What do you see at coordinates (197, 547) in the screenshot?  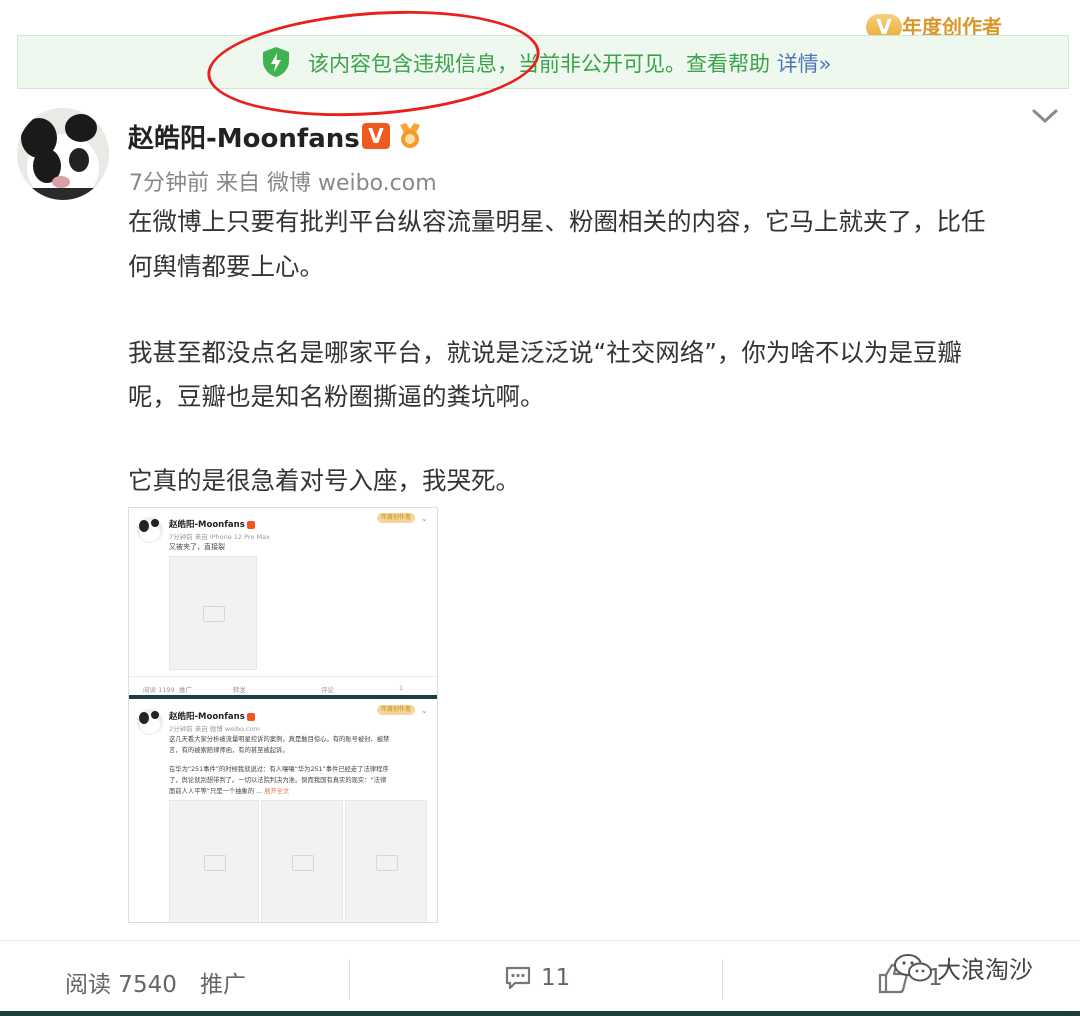 I see `embedded-text: 又被夹了，直接裂` at bounding box center [197, 547].